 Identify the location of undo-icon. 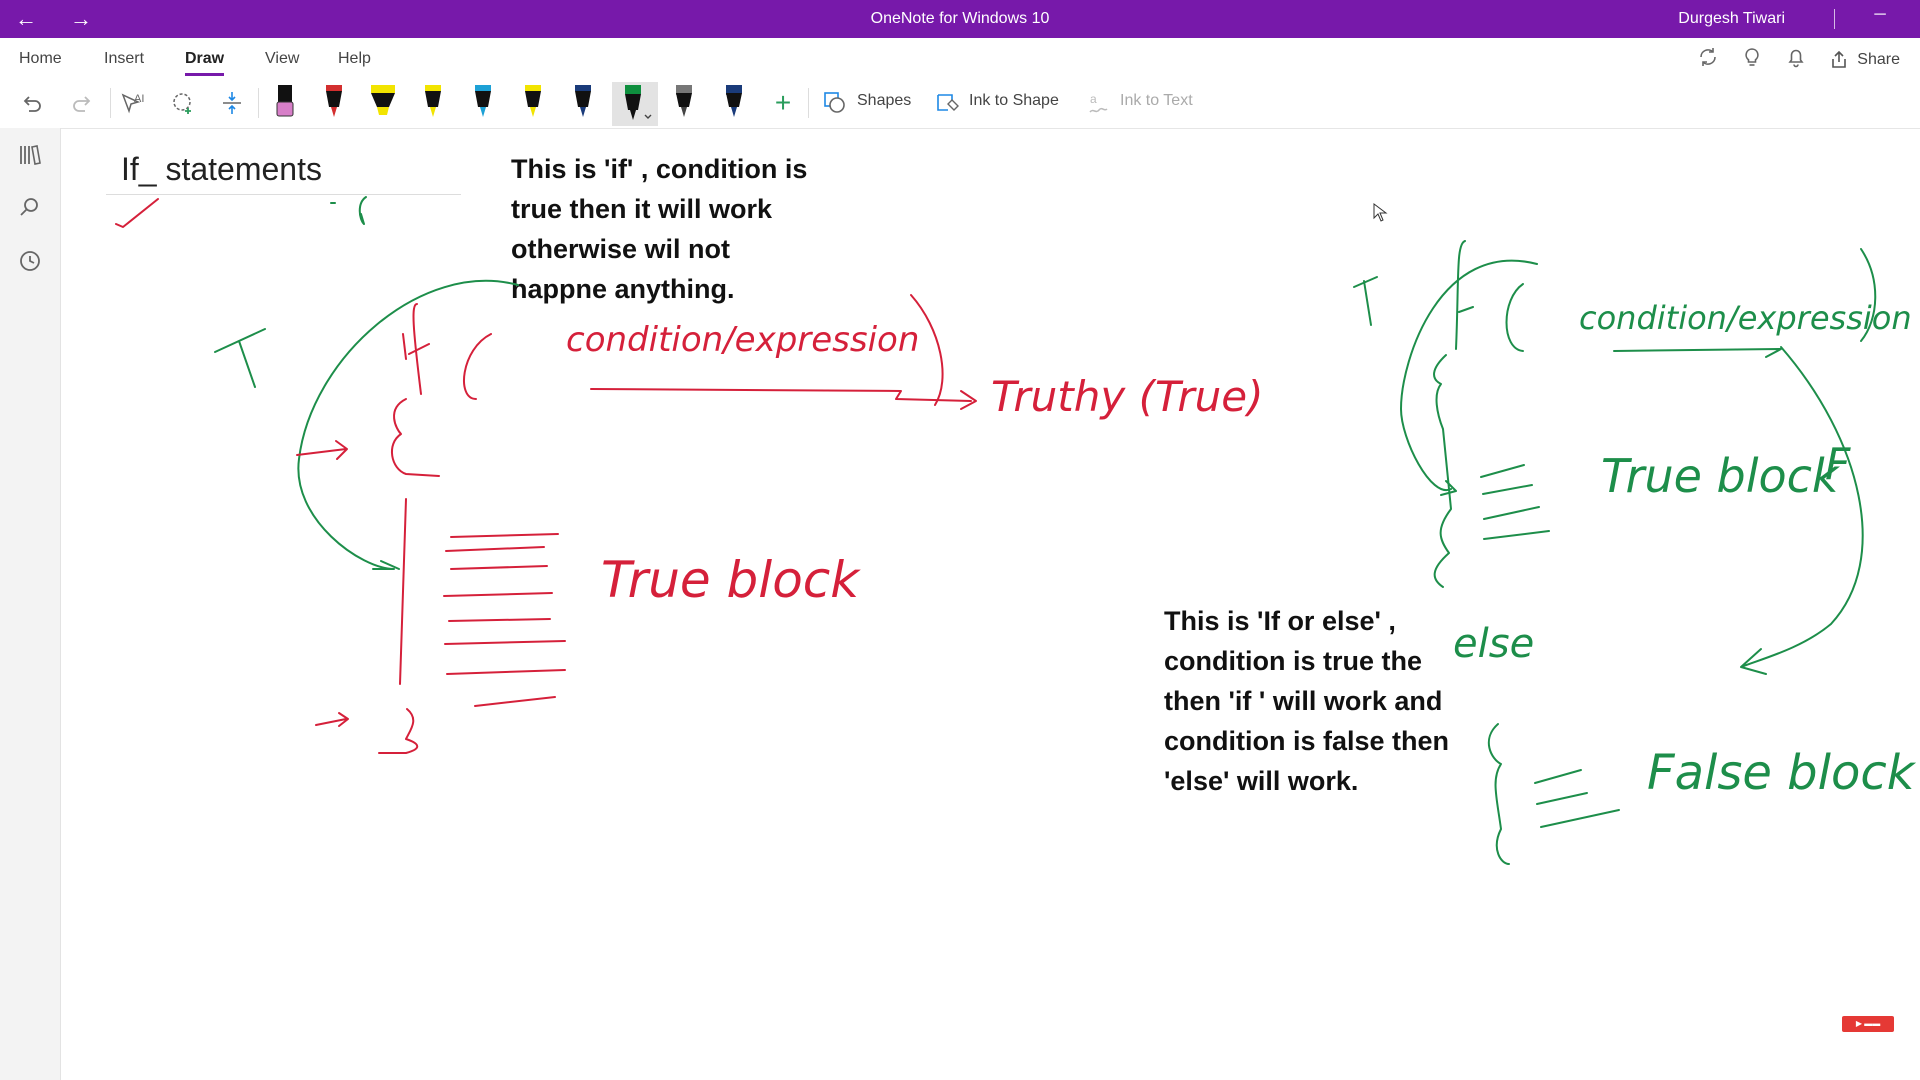
(32, 104).